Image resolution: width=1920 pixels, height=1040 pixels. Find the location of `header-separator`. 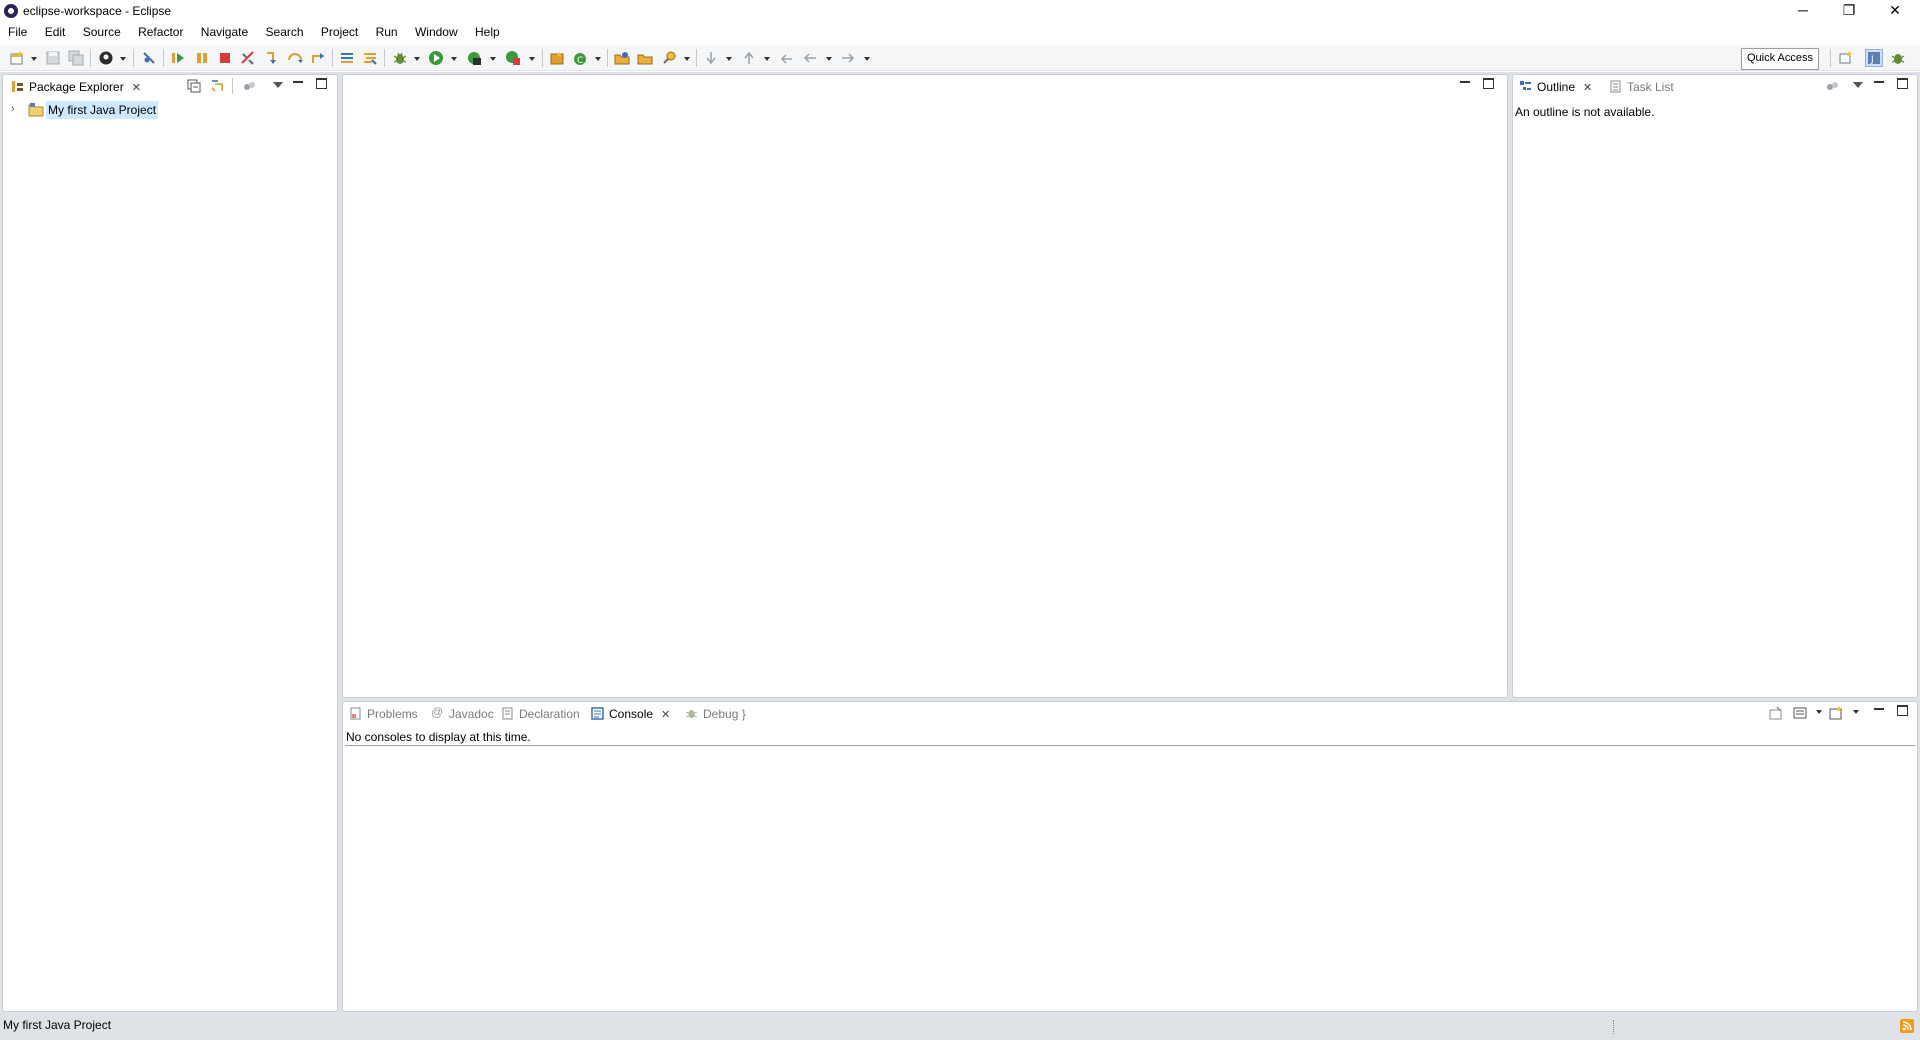

header-separator is located at coordinates (232, 86).